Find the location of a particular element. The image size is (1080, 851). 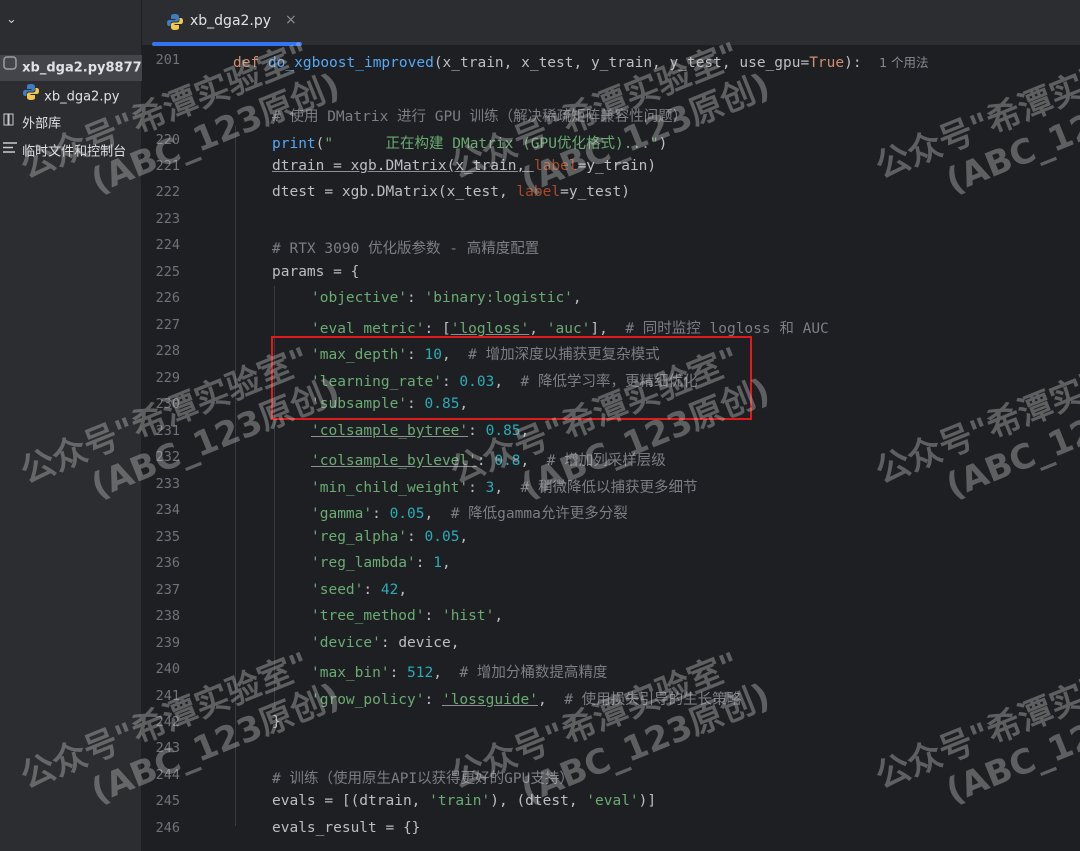

line-number: 233 is located at coordinates (167, 484).